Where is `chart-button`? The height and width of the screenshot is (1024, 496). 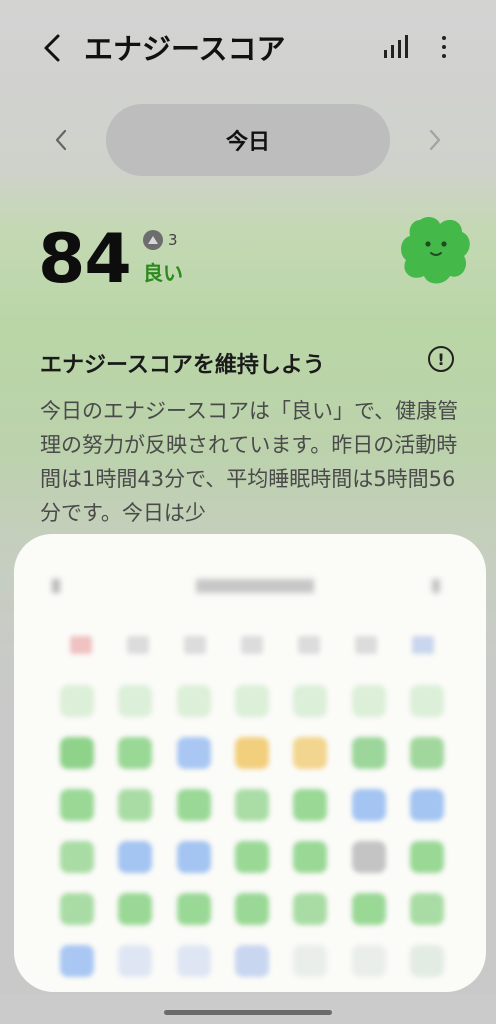 chart-button is located at coordinates (395, 47).